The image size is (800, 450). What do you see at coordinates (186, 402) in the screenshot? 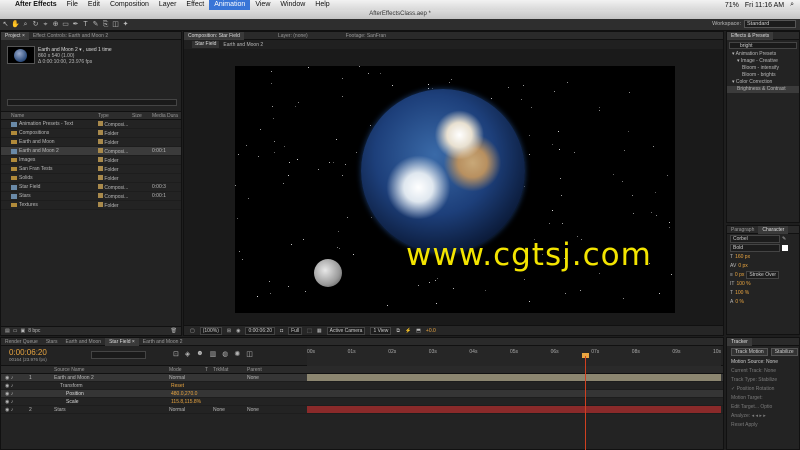
I see `property-value: 115.8,115.8%` at bounding box center [186, 402].